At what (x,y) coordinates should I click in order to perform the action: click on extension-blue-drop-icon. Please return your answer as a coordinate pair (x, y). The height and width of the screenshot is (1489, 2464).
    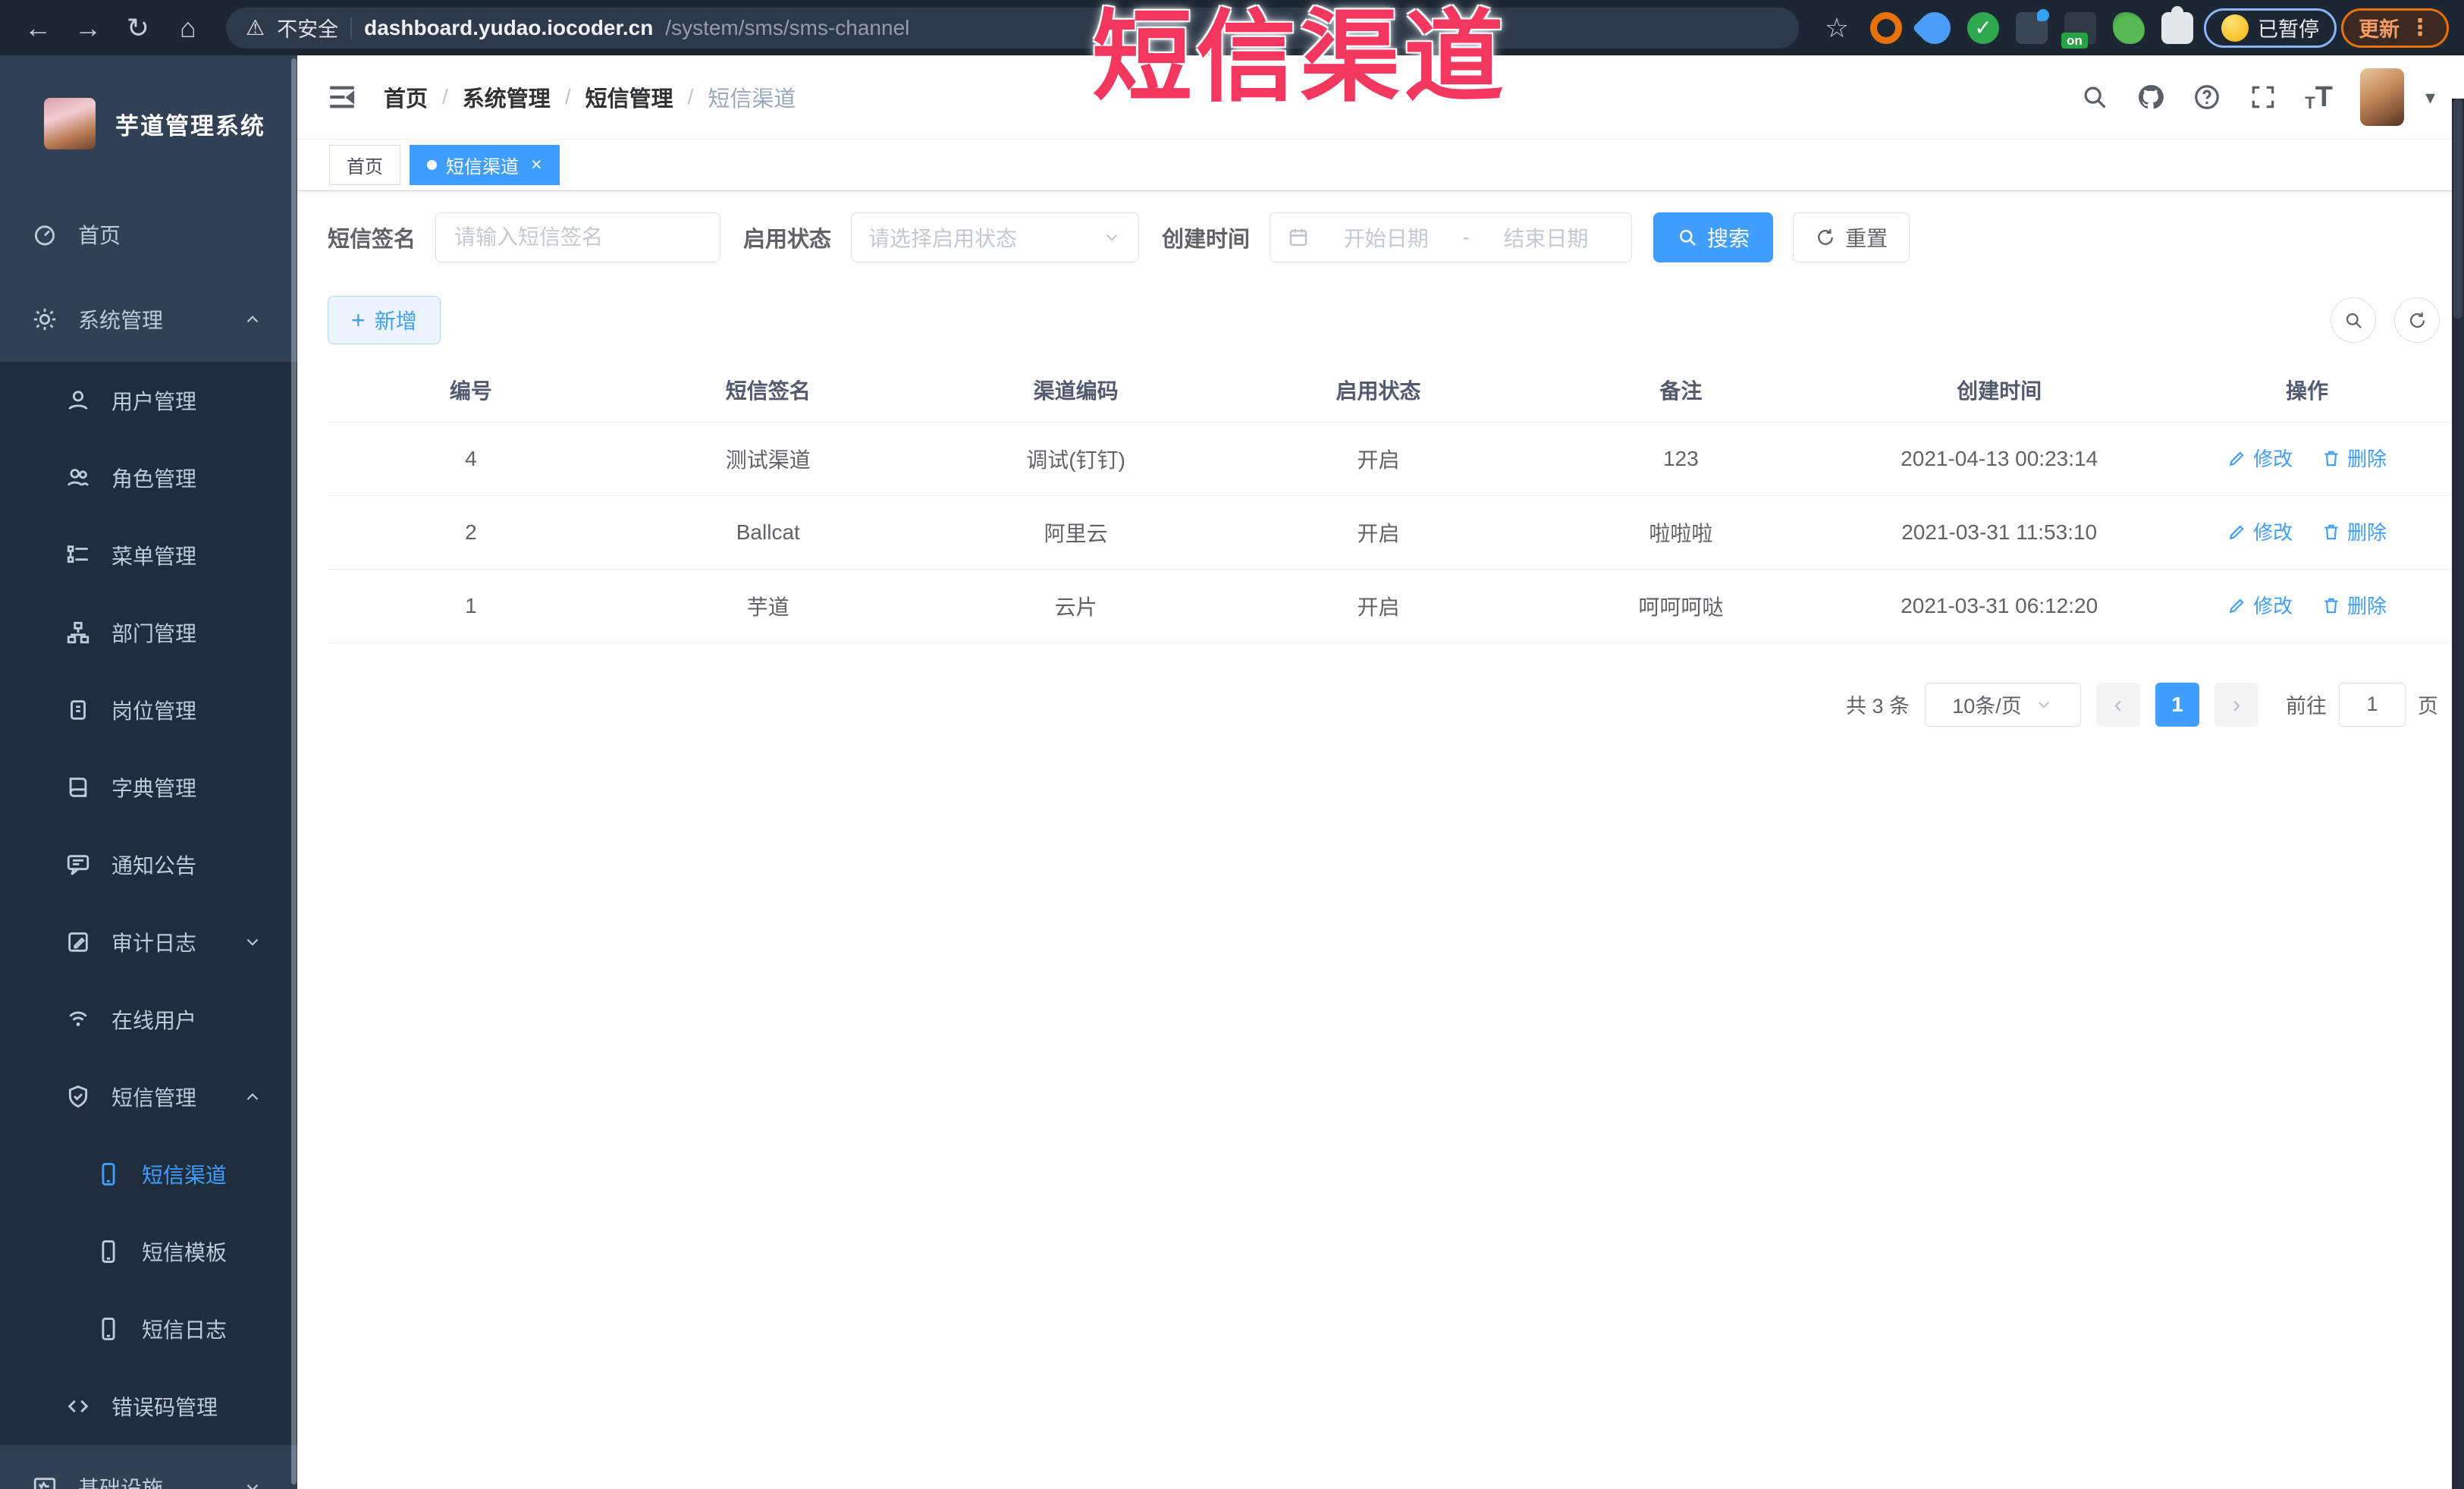
    Looking at the image, I should click on (1935, 28).